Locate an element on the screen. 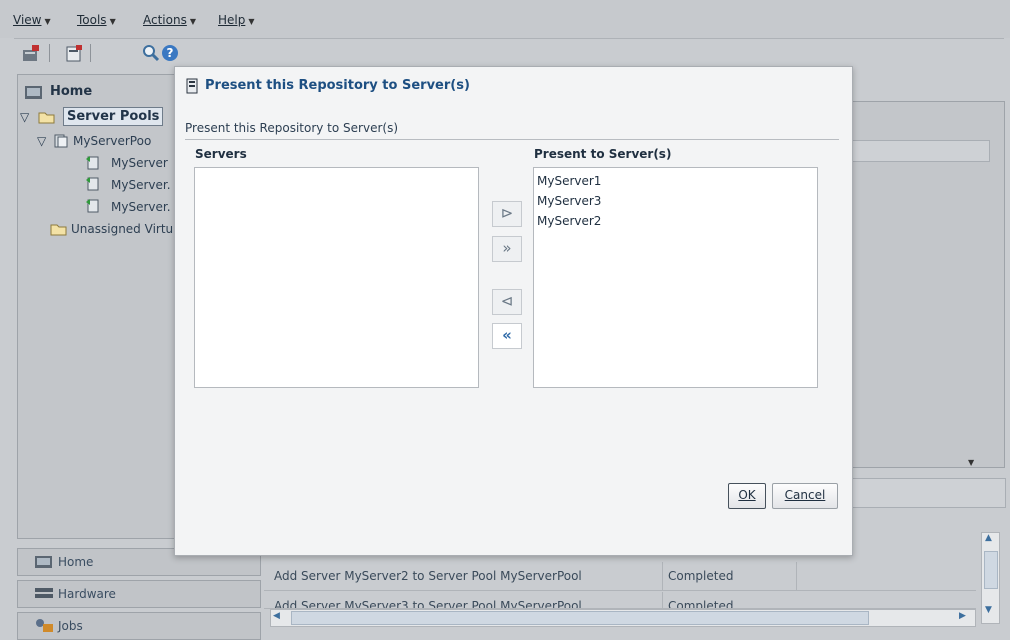 This screenshot has height=640, width=1010. tree-item-pool: MyServerPoo is located at coordinates (112, 141).